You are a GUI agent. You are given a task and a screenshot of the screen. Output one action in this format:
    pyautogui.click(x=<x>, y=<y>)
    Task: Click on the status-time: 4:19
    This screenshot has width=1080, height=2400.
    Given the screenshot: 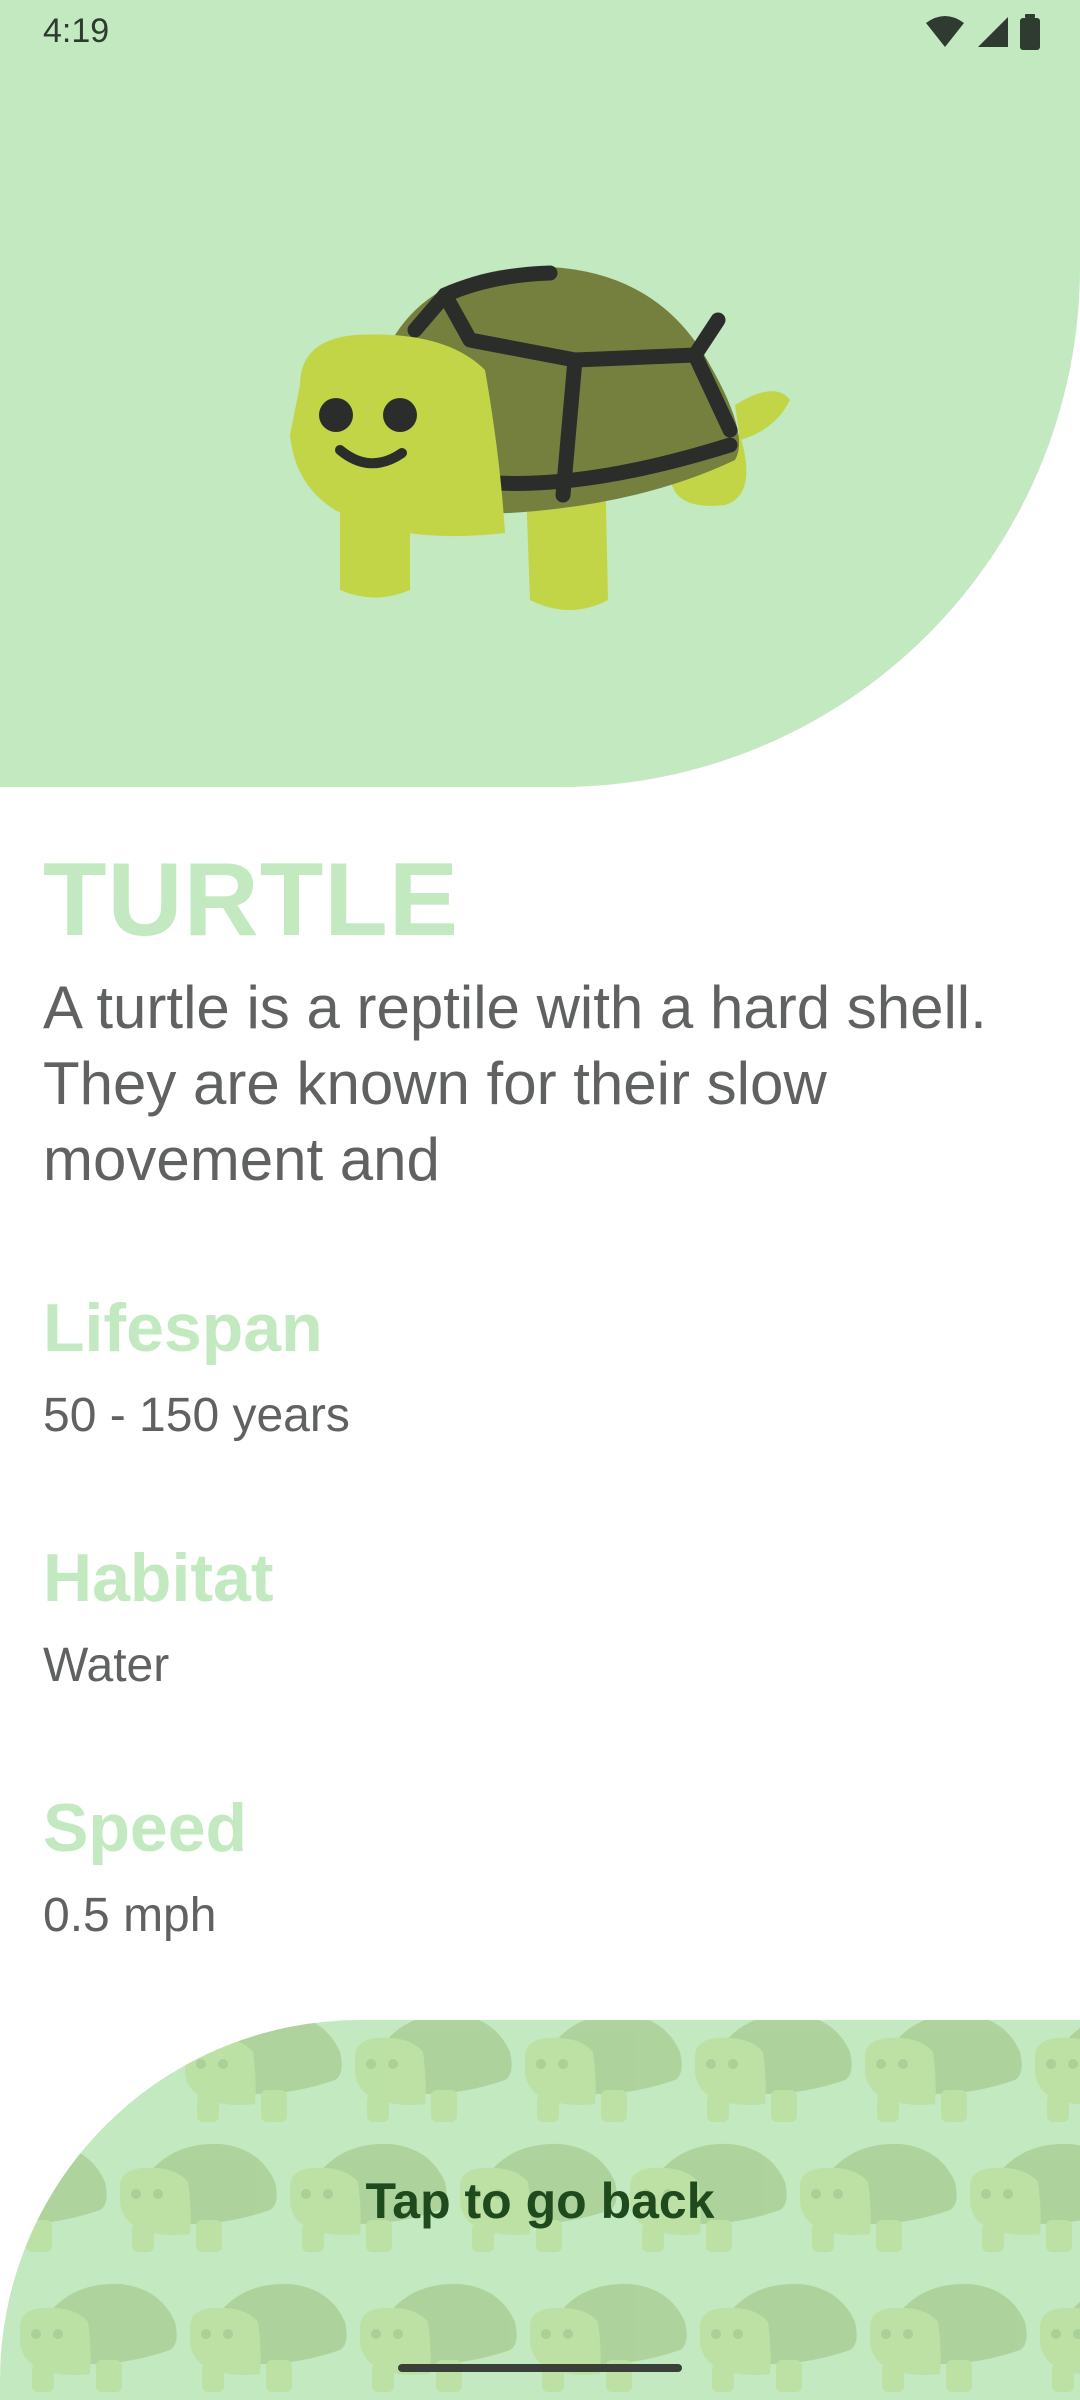 What is the action you would take?
    pyautogui.click(x=76, y=31)
    